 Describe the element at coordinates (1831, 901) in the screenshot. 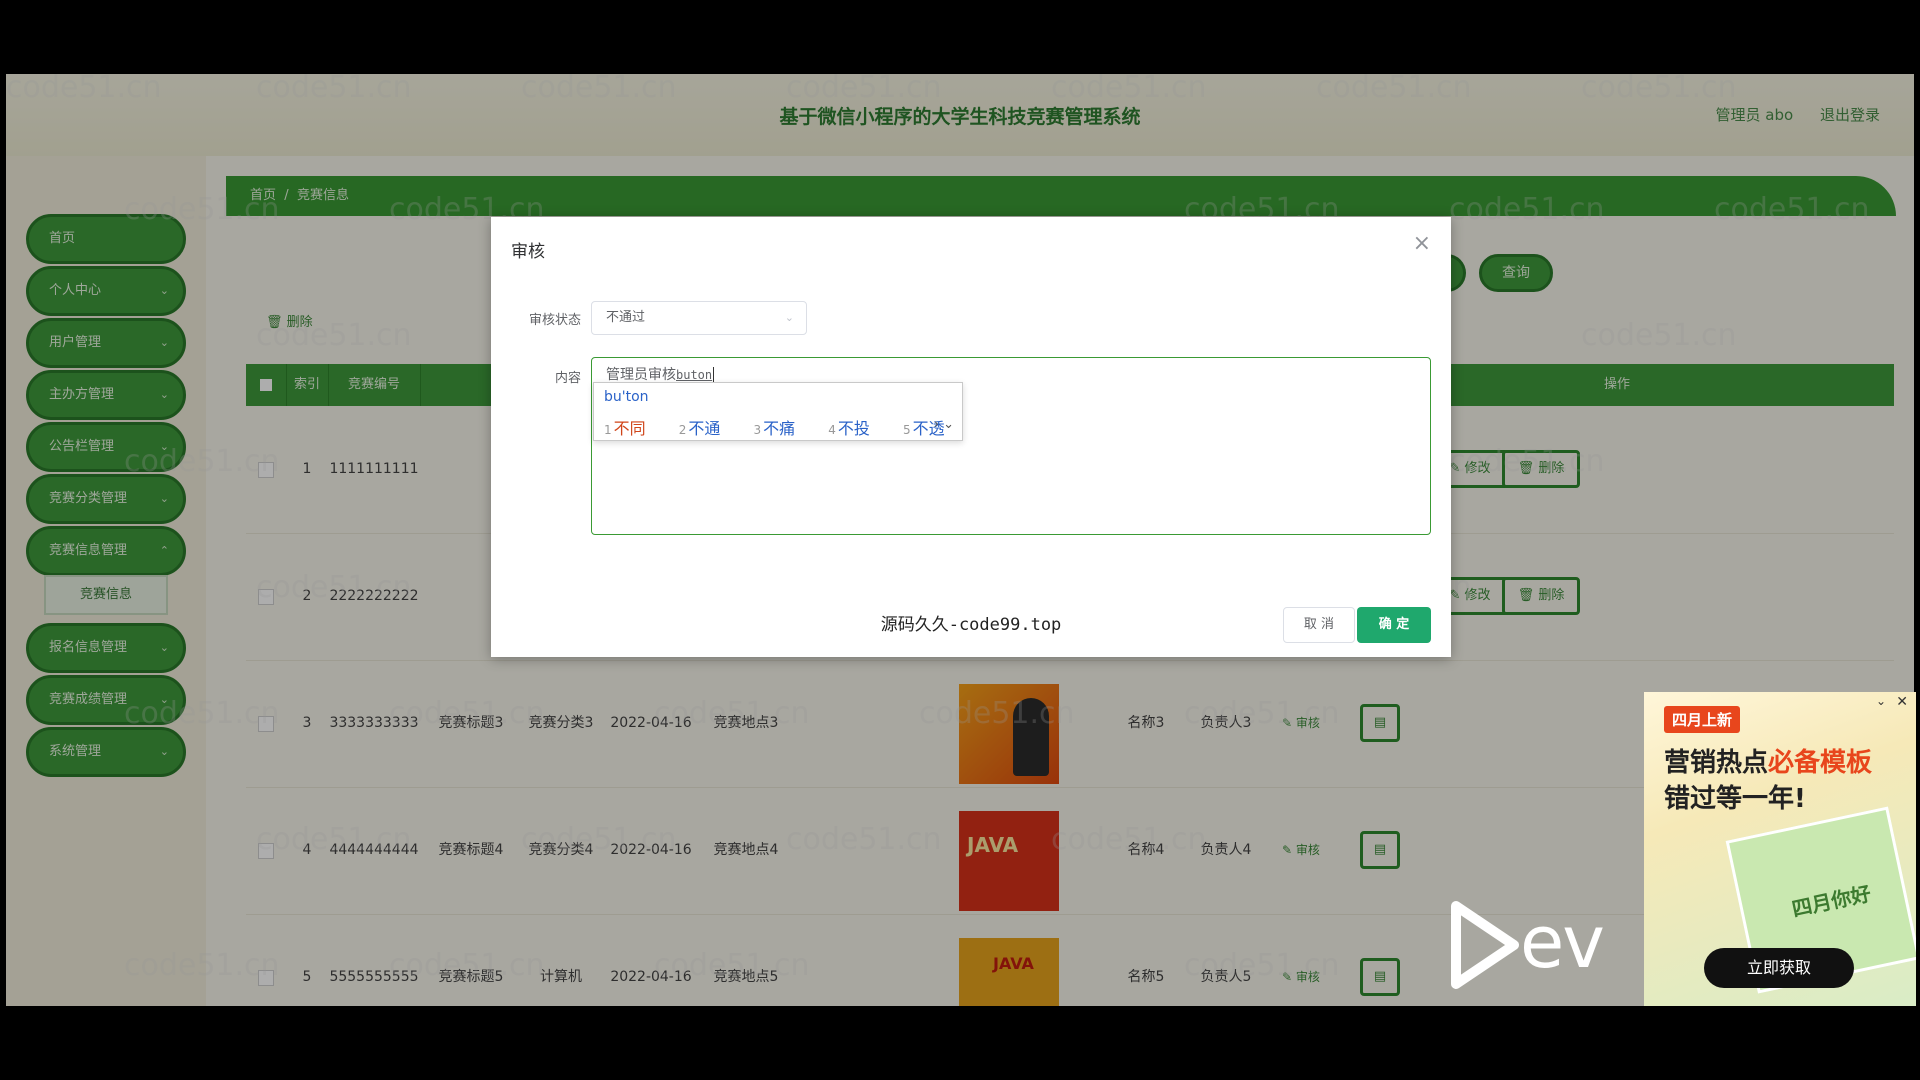

I see `ad-card-text: 四月你好` at that location.